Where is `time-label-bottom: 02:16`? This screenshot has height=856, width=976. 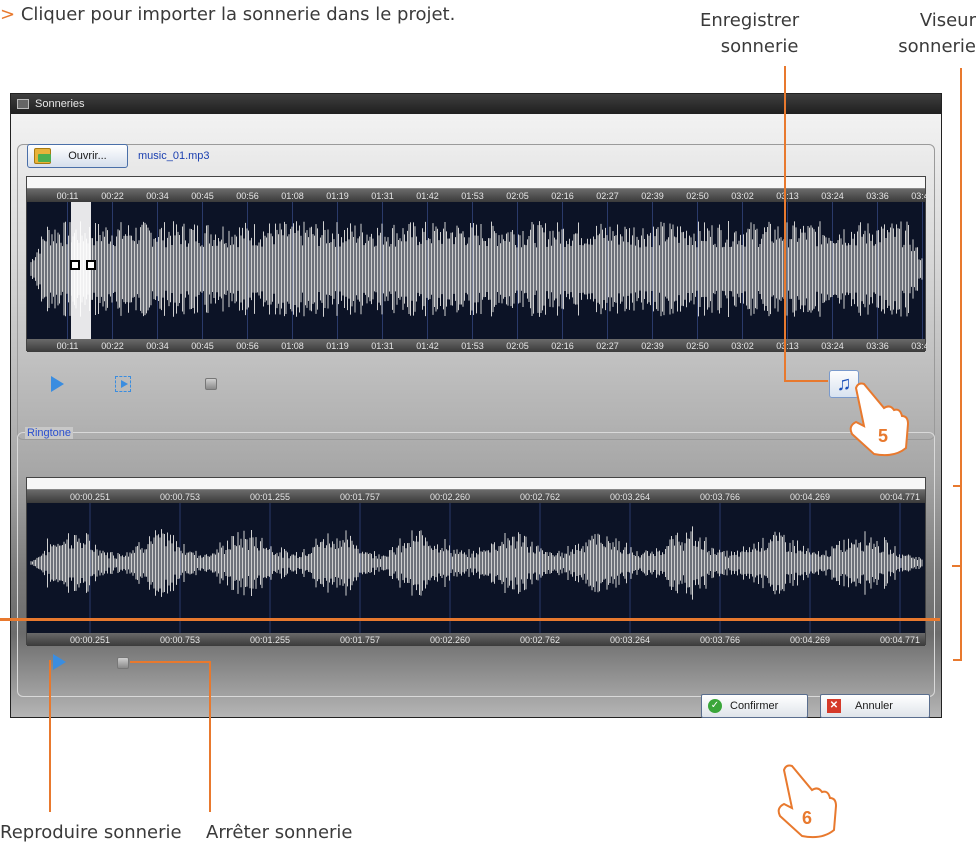
time-label-bottom: 02:16 is located at coordinates (562, 346).